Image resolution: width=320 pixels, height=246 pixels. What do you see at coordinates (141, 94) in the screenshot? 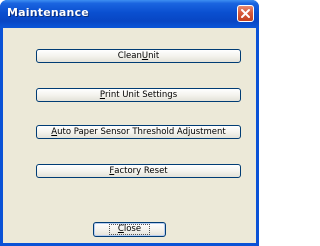
I see `print-unit-settings-label-after: rint Unit Settings` at bounding box center [141, 94].